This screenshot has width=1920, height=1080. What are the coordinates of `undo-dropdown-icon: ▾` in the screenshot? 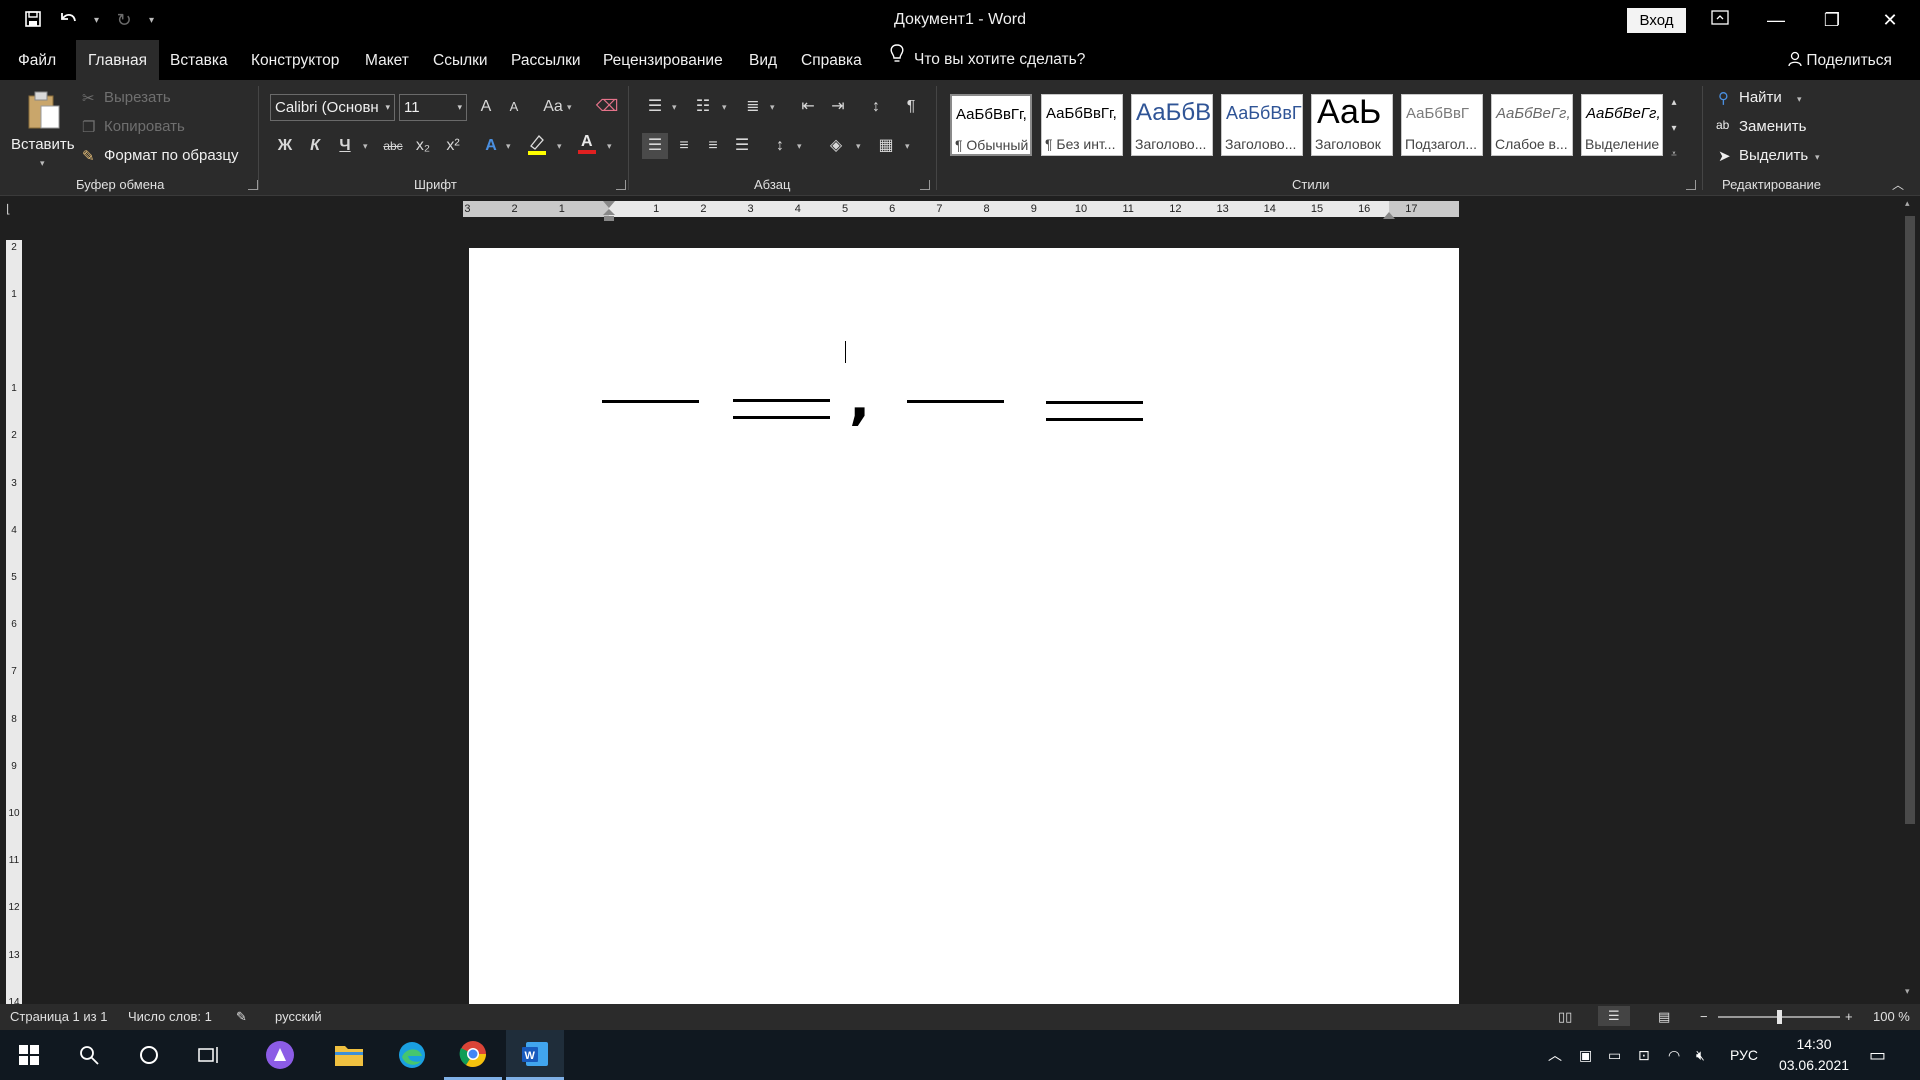 It's located at (96, 20).